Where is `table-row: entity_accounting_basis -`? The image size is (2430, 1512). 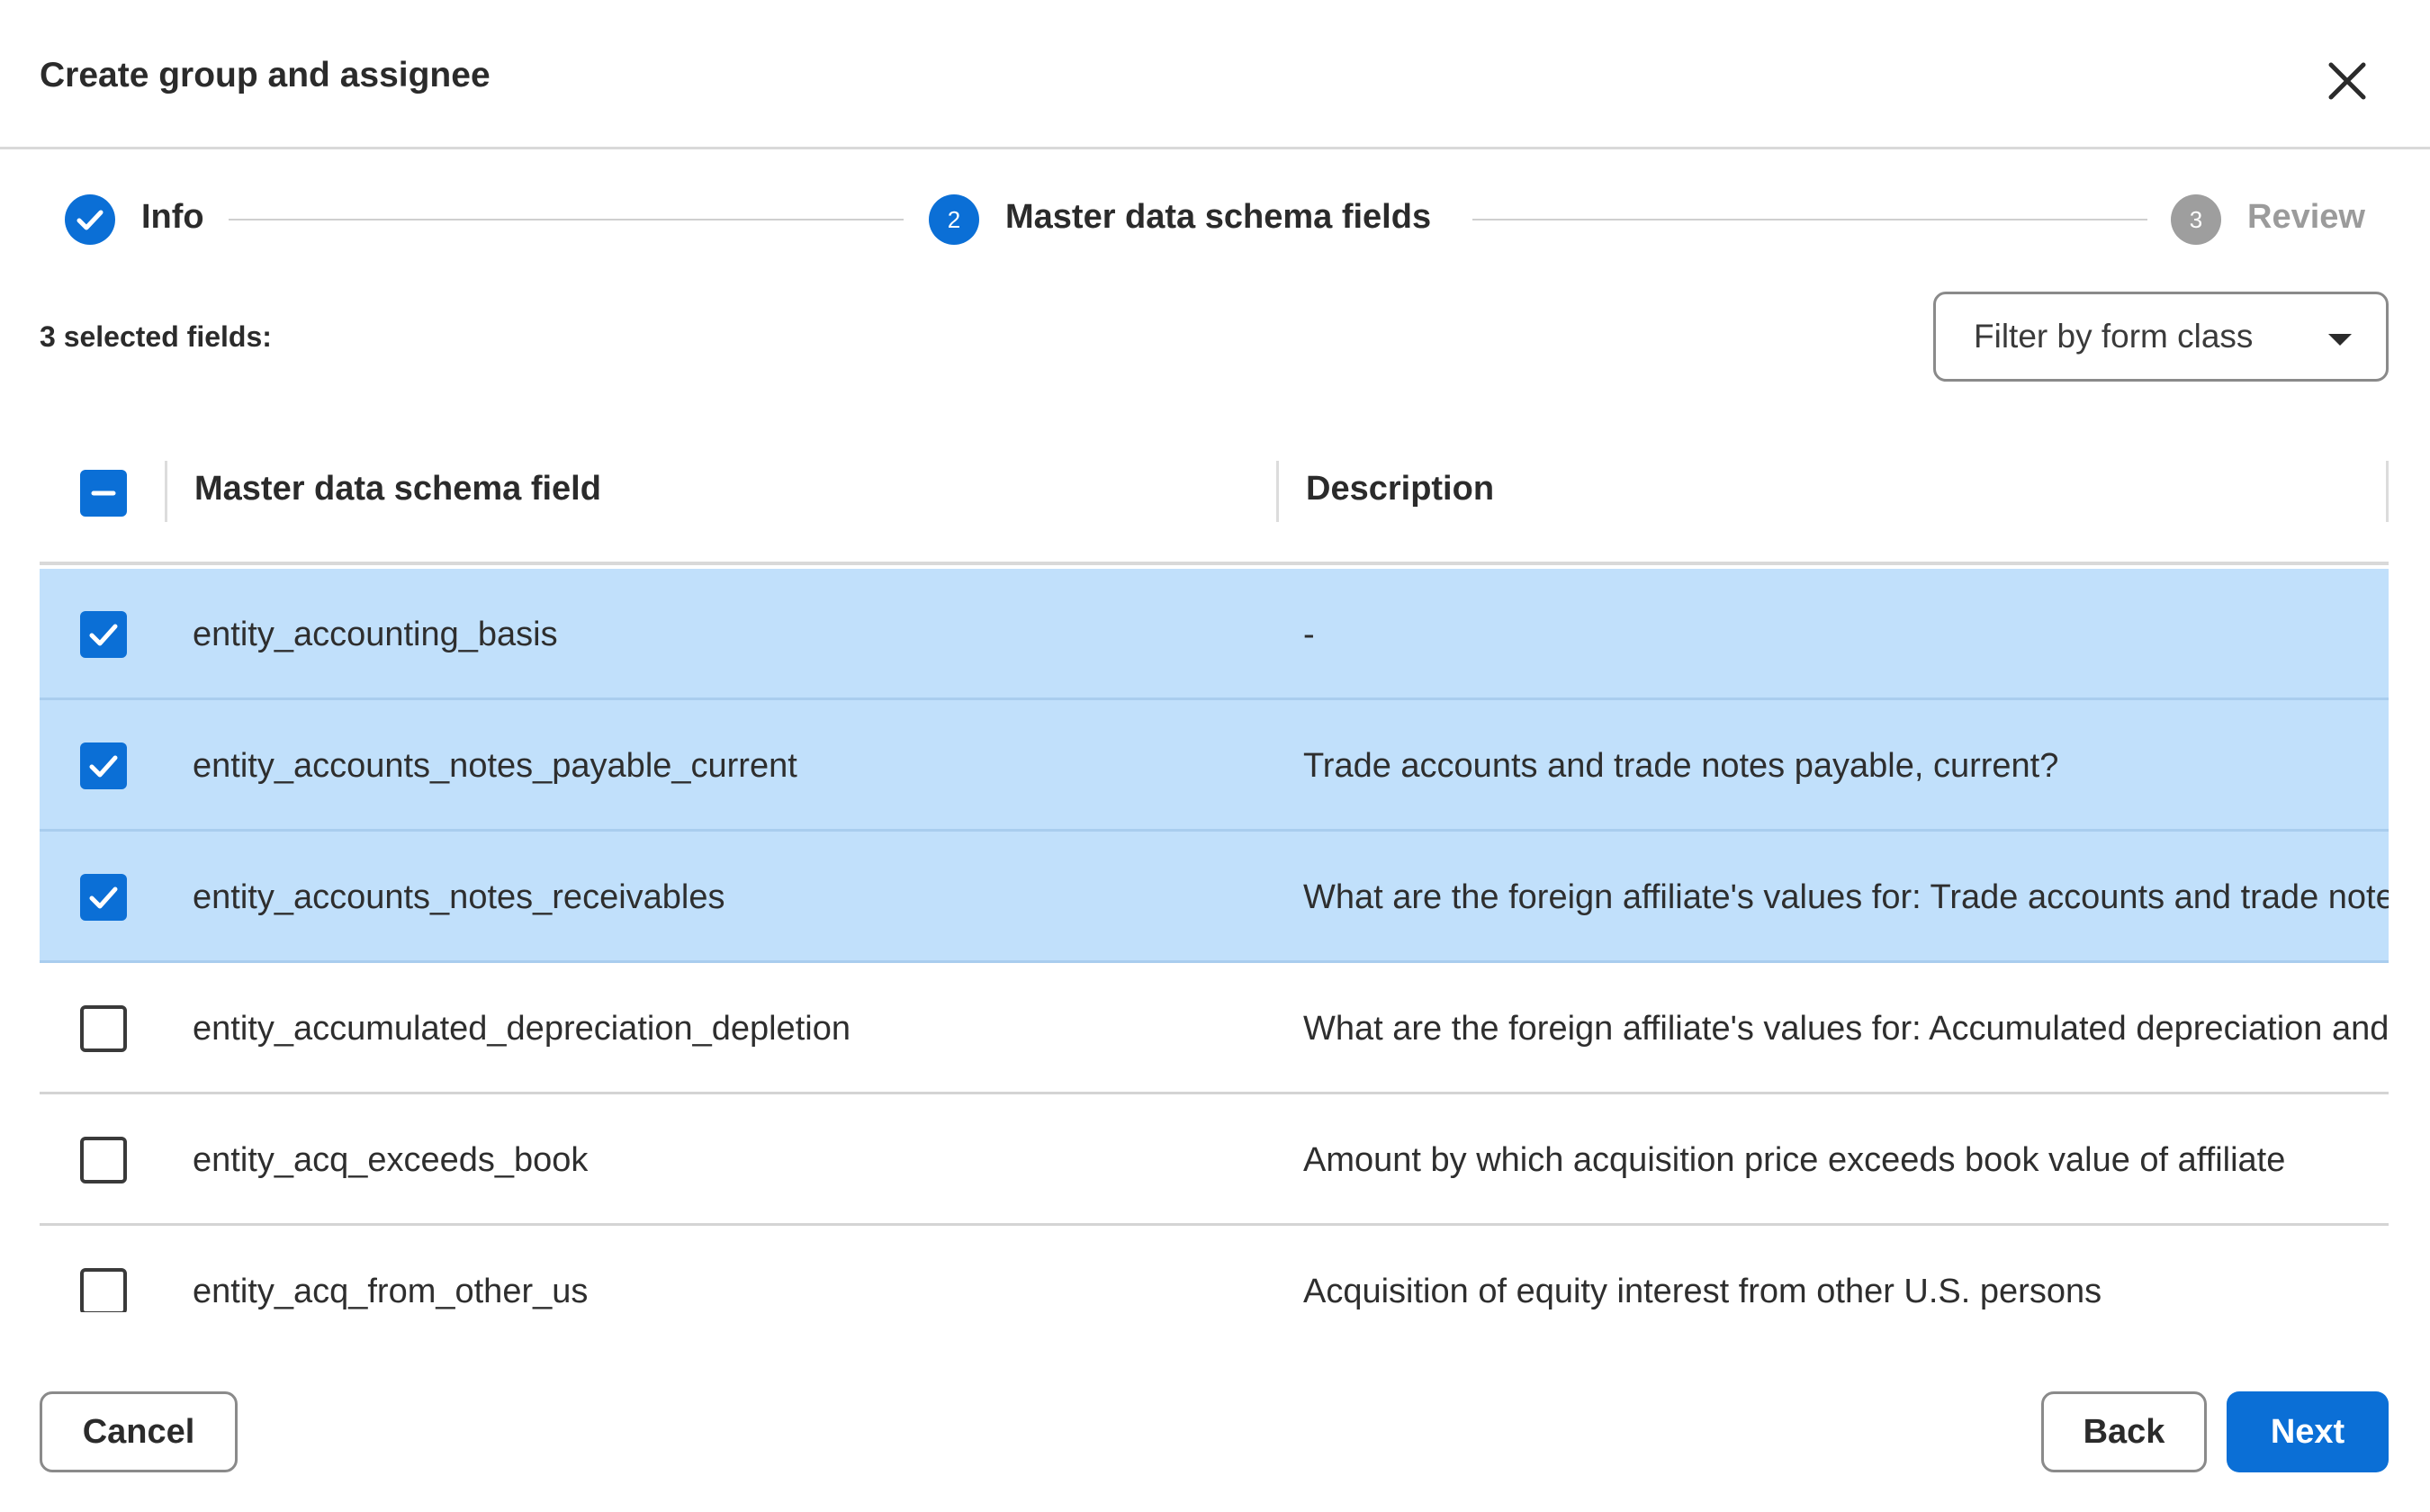
table-row: entity_accounting_basis - is located at coordinates (1215, 634).